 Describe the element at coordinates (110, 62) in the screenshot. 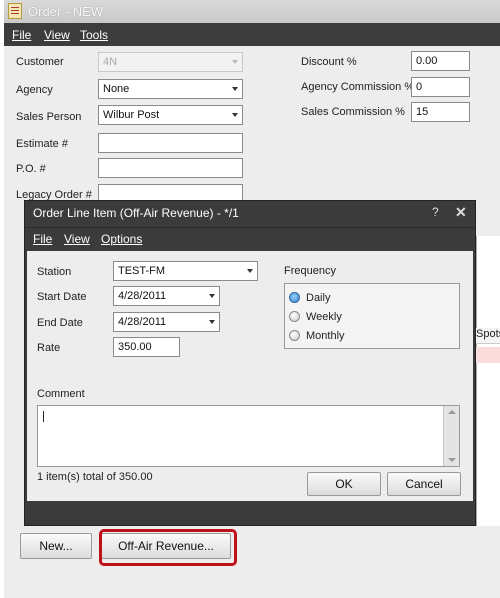

I see `customer-value: 4N` at that location.